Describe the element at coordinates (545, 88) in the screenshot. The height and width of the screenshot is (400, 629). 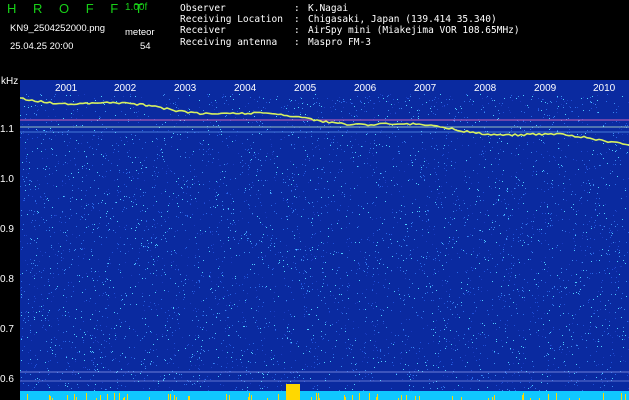
I see `time-tick-label: 2009` at that location.